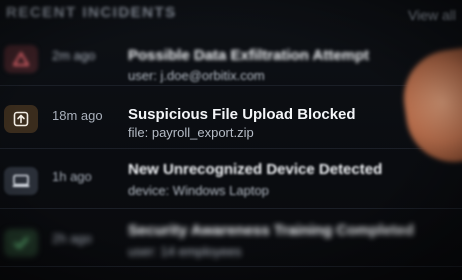  Describe the element at coordinates (21, 59) in the screenshot. I see `warning-triangle-icon` at that location.